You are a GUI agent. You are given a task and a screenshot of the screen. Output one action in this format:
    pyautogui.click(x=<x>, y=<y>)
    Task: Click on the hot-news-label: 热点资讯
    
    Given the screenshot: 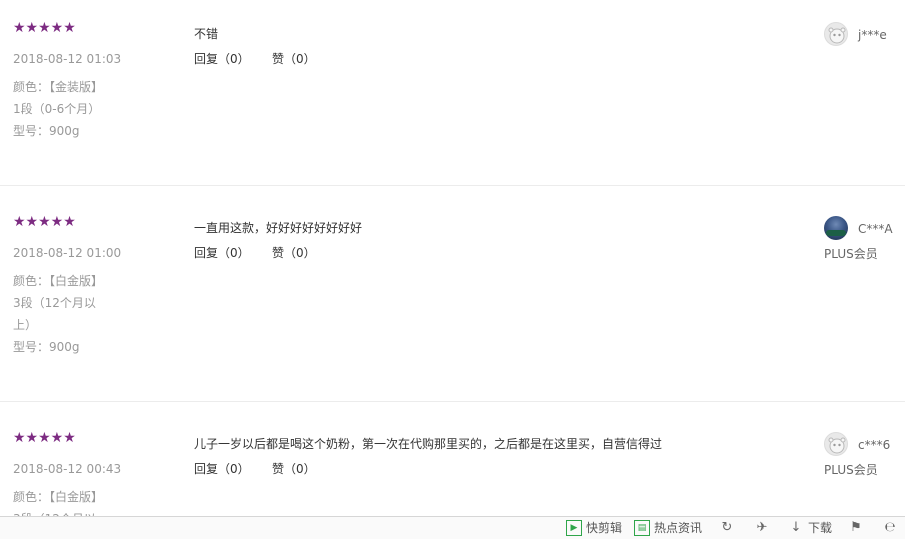 What is the action you would take?
    pyautogui.click(x=678, y=528)
    